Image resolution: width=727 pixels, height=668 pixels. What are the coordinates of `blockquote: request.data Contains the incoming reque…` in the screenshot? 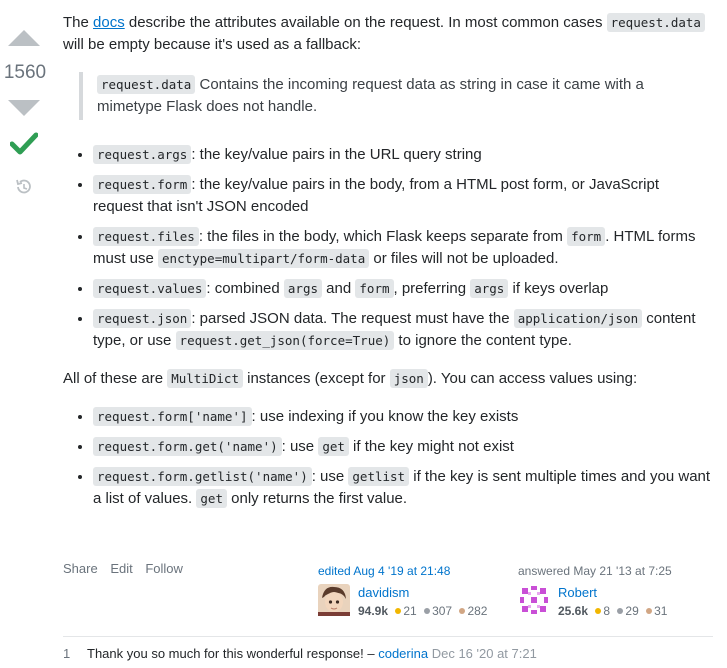 It's located at (396, 96).